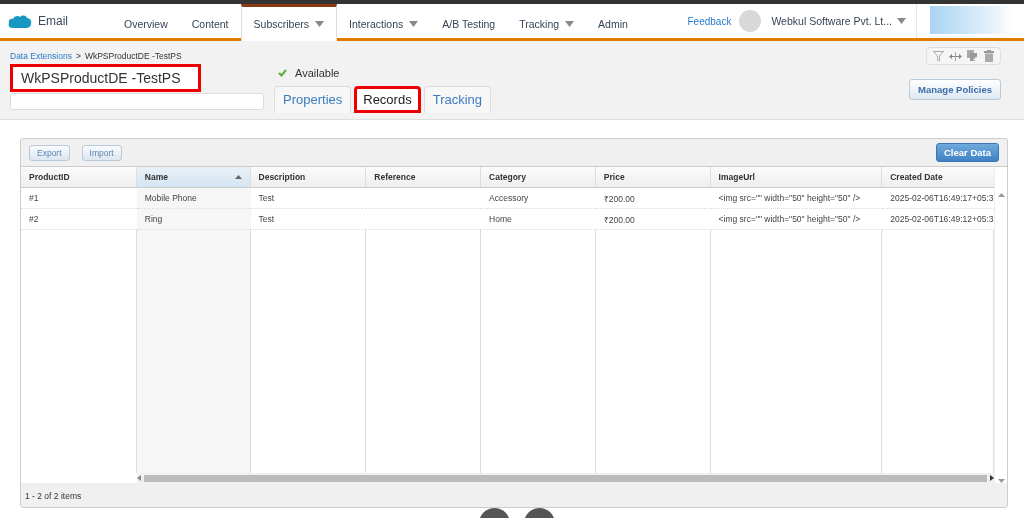  What do you see at coordinates (193, 198) in the screenshot?
I see `table-cell: Mobile Phone` at bounding box center [193, 198].